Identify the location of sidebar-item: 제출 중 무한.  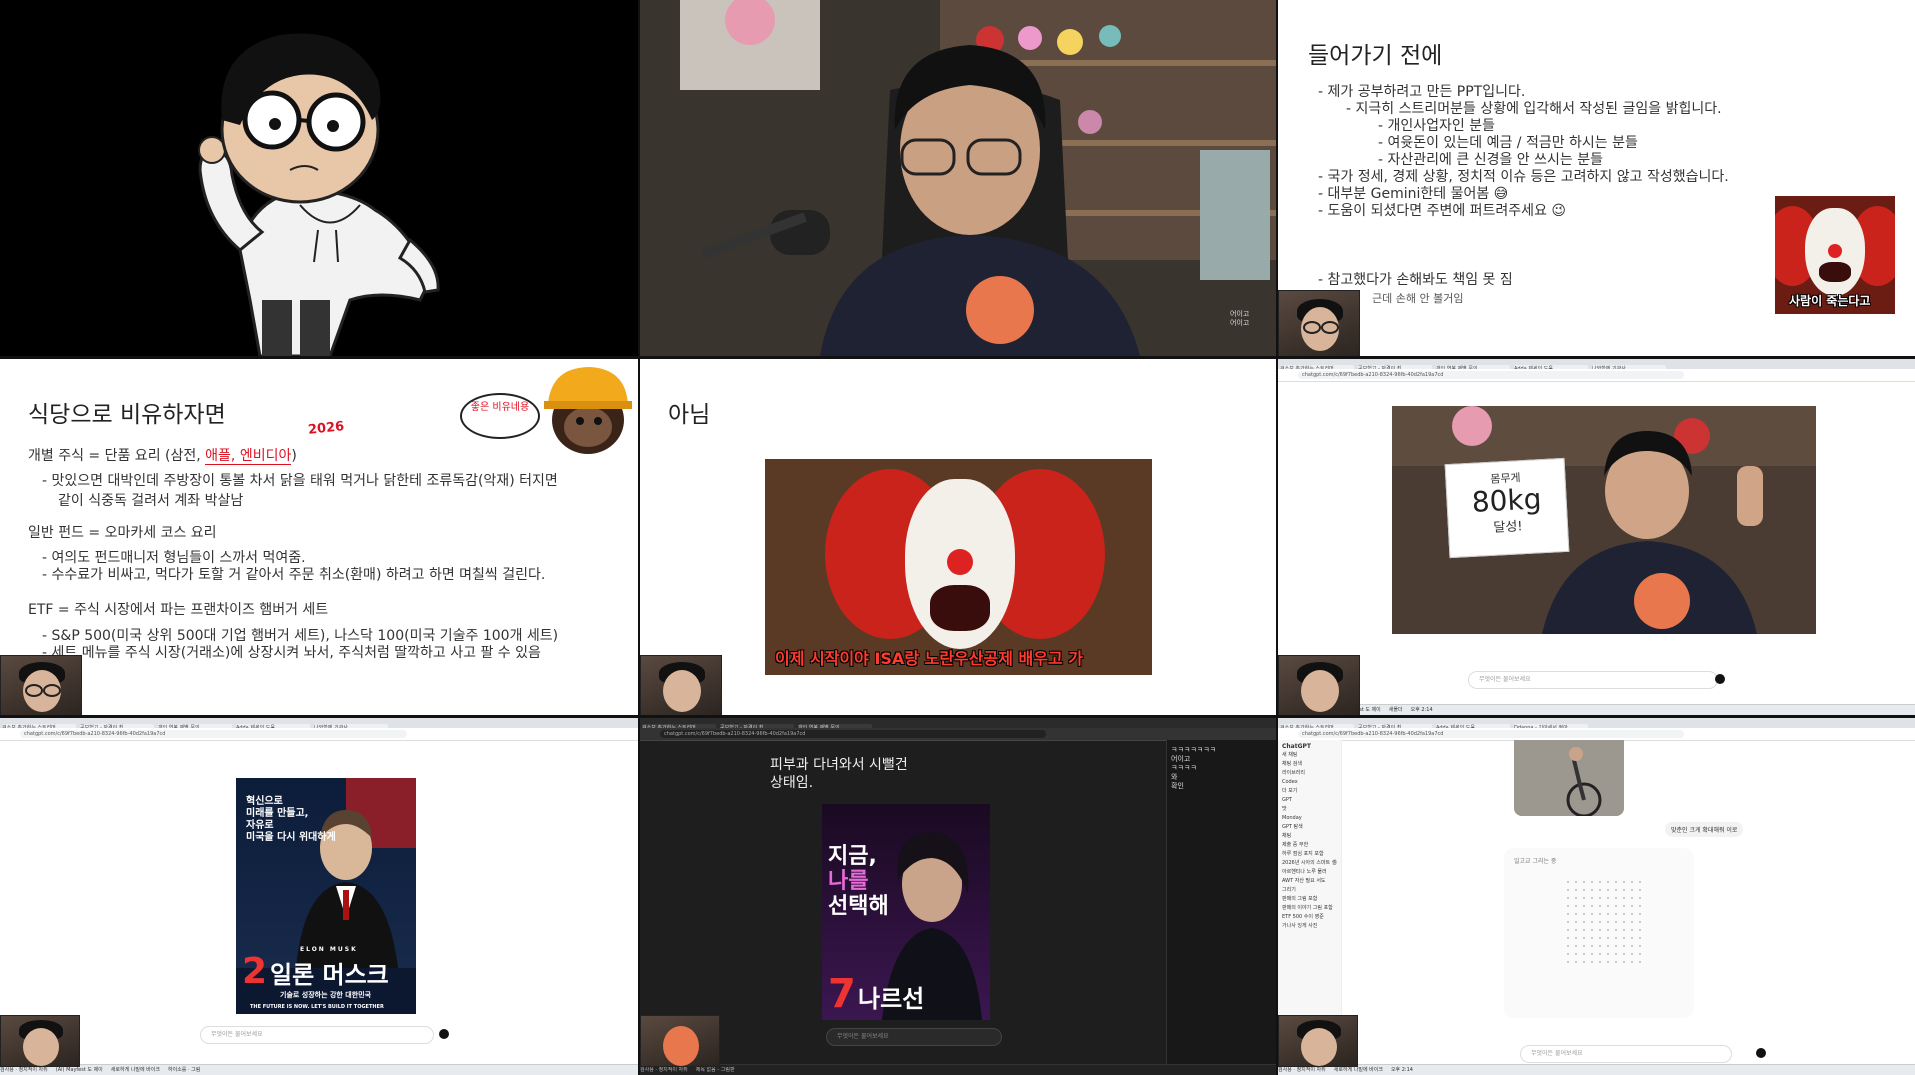
(1309, 845).